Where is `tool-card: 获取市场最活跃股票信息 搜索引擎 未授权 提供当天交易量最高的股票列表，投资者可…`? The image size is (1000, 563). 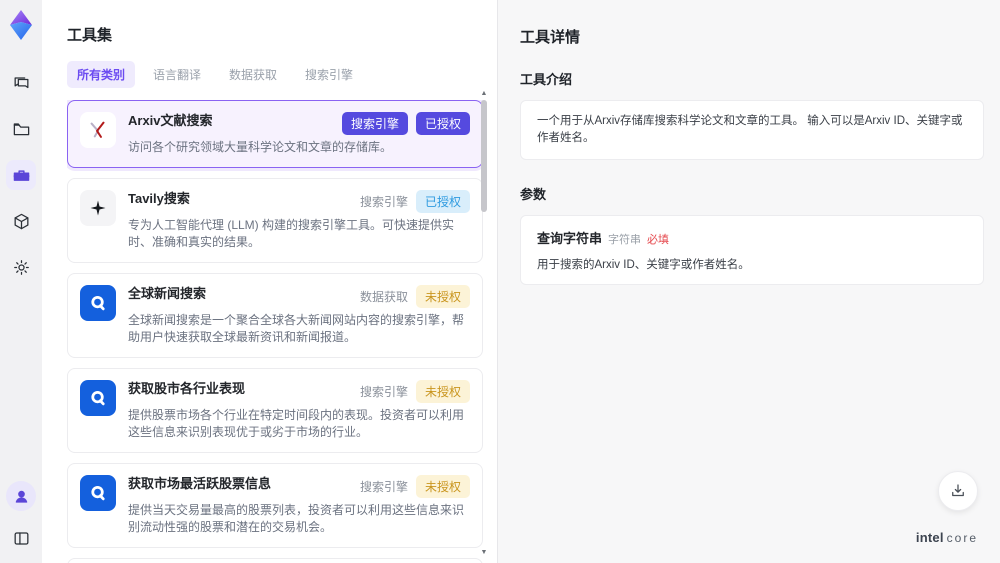 tool-card: 获取市场最活跃股票信息 搜索引擎 未授权 提供当天交易量最高的股票列表，投资者可… is located at coordinates (275, 505).